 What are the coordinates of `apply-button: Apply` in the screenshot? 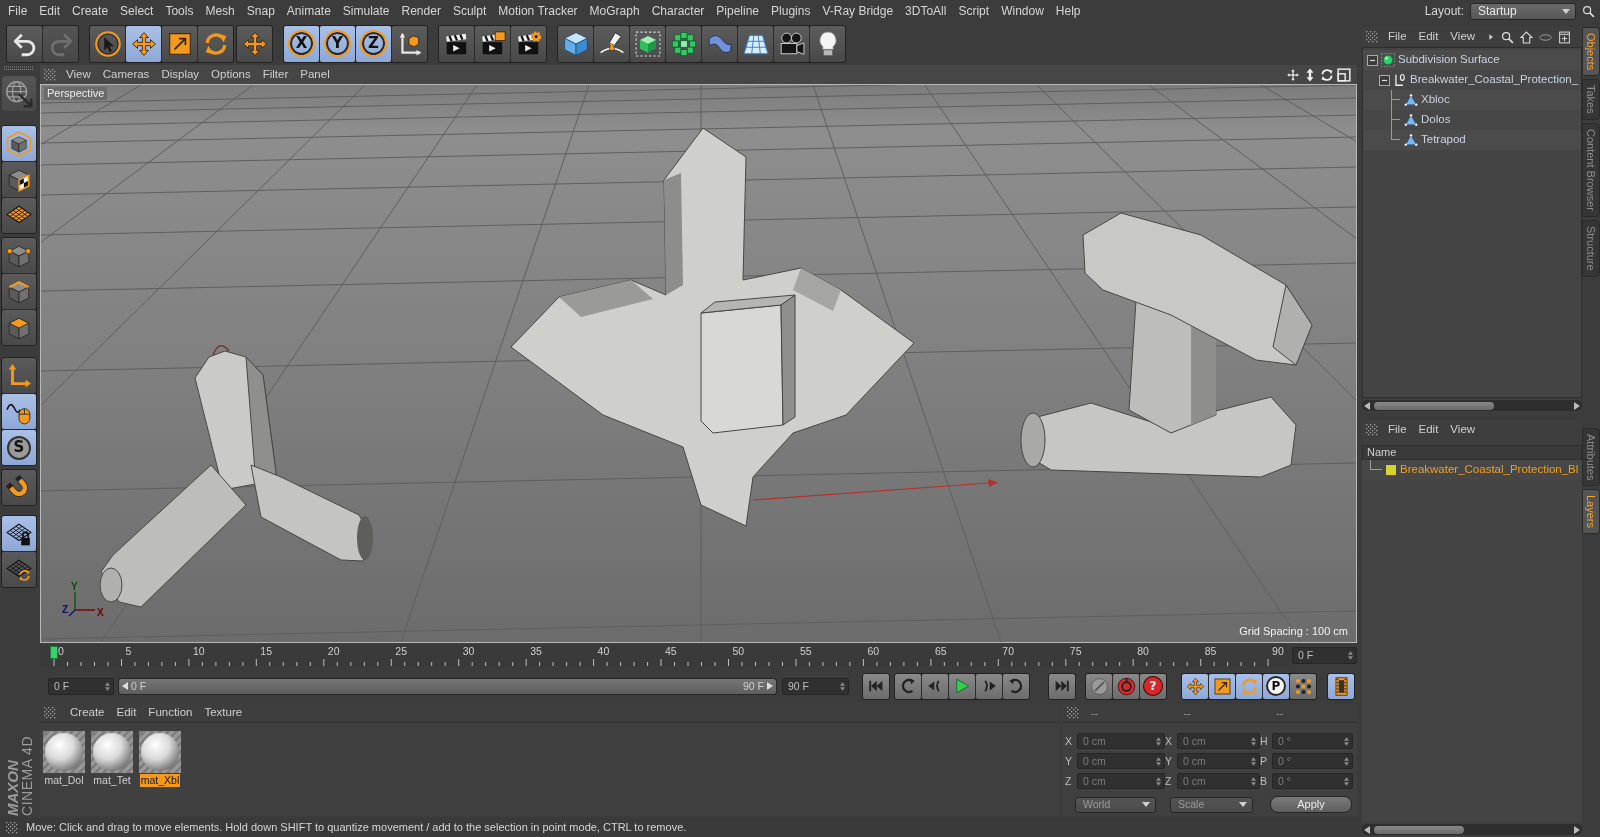 It's located at (1311, 804).